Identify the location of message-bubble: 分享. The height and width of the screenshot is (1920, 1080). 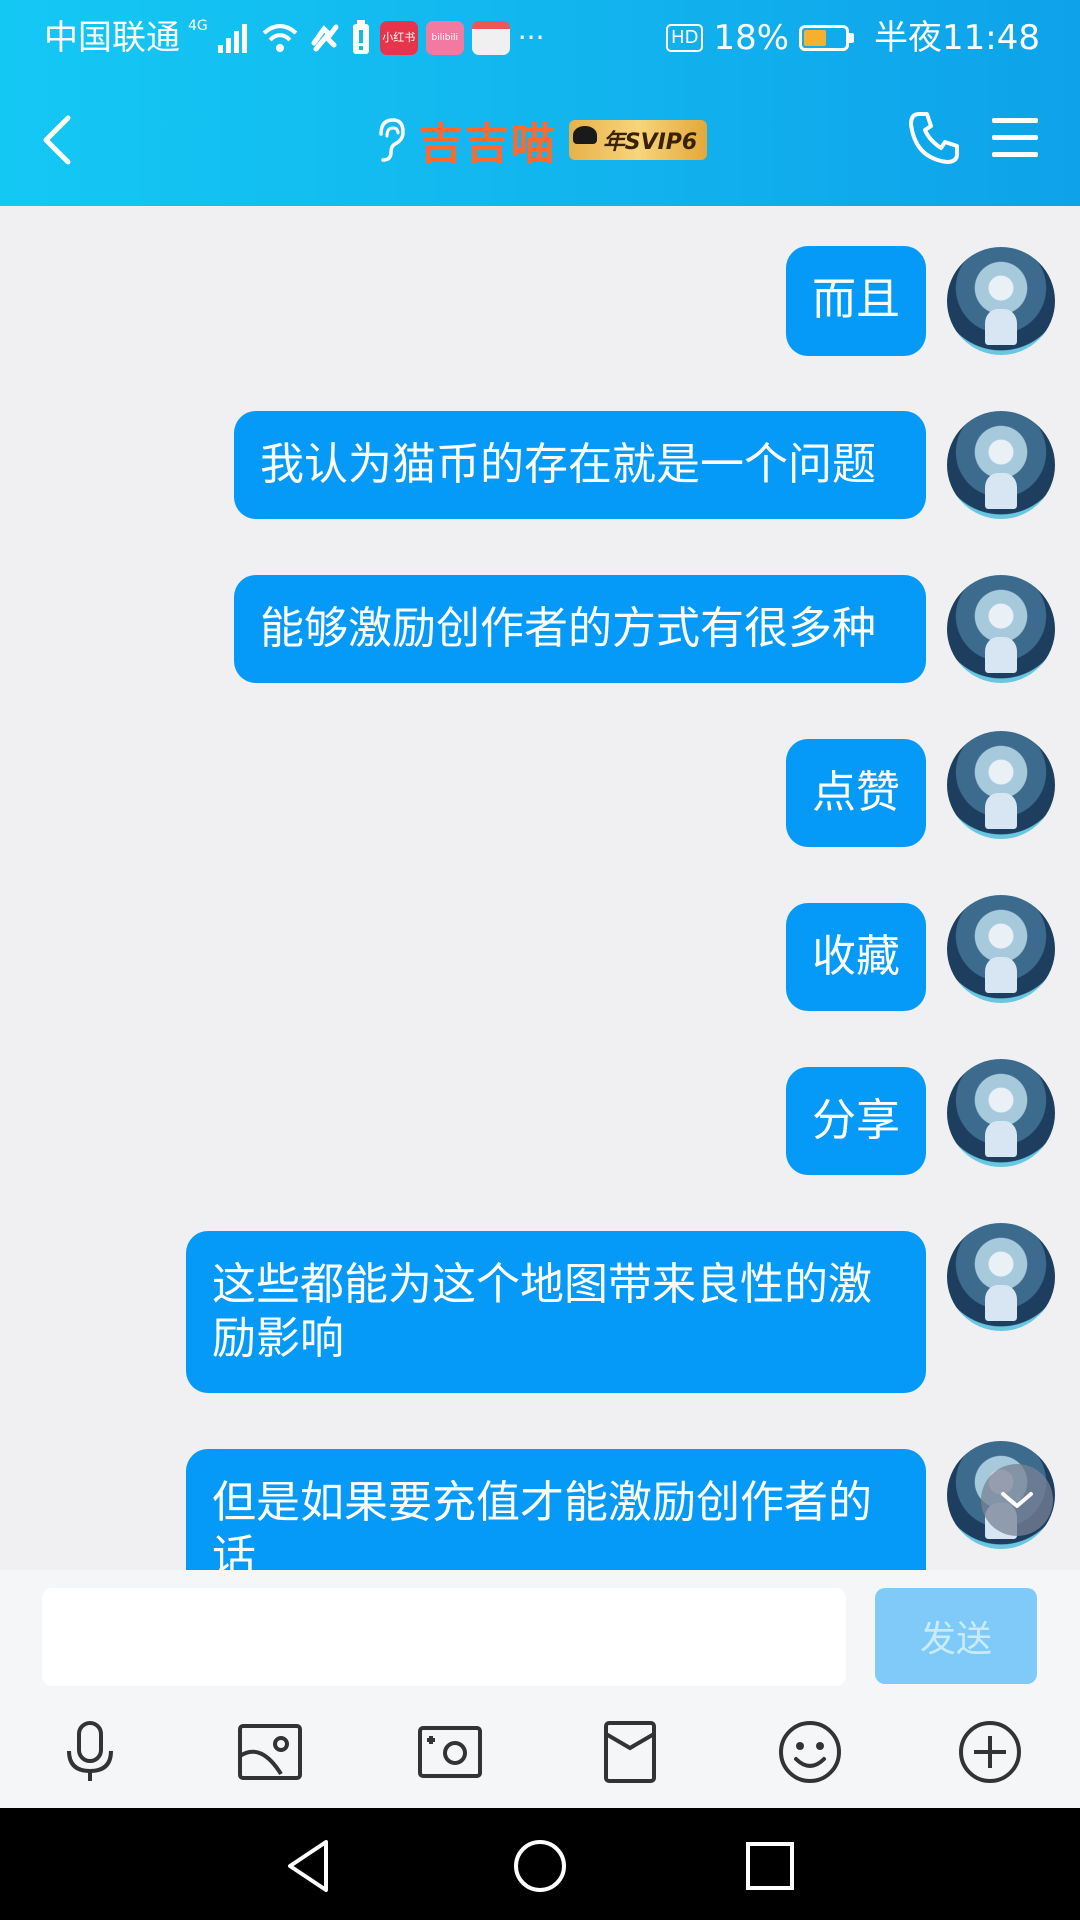
(856, 1121).